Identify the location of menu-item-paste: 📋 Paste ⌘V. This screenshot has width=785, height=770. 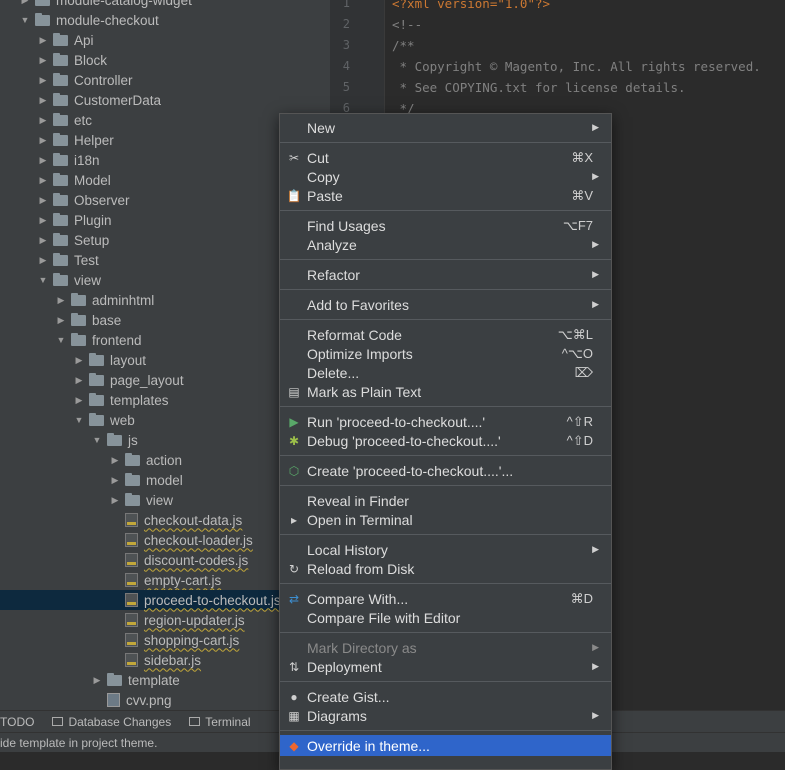
(445, 195).